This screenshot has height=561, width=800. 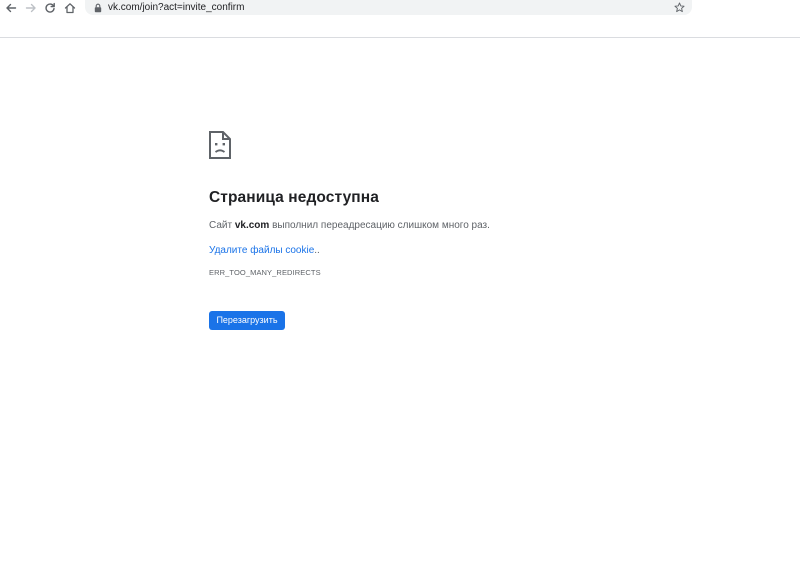 I want to click on clear-cookies-link-label: Удалите файлы cookie, so click(x=261, y=250).